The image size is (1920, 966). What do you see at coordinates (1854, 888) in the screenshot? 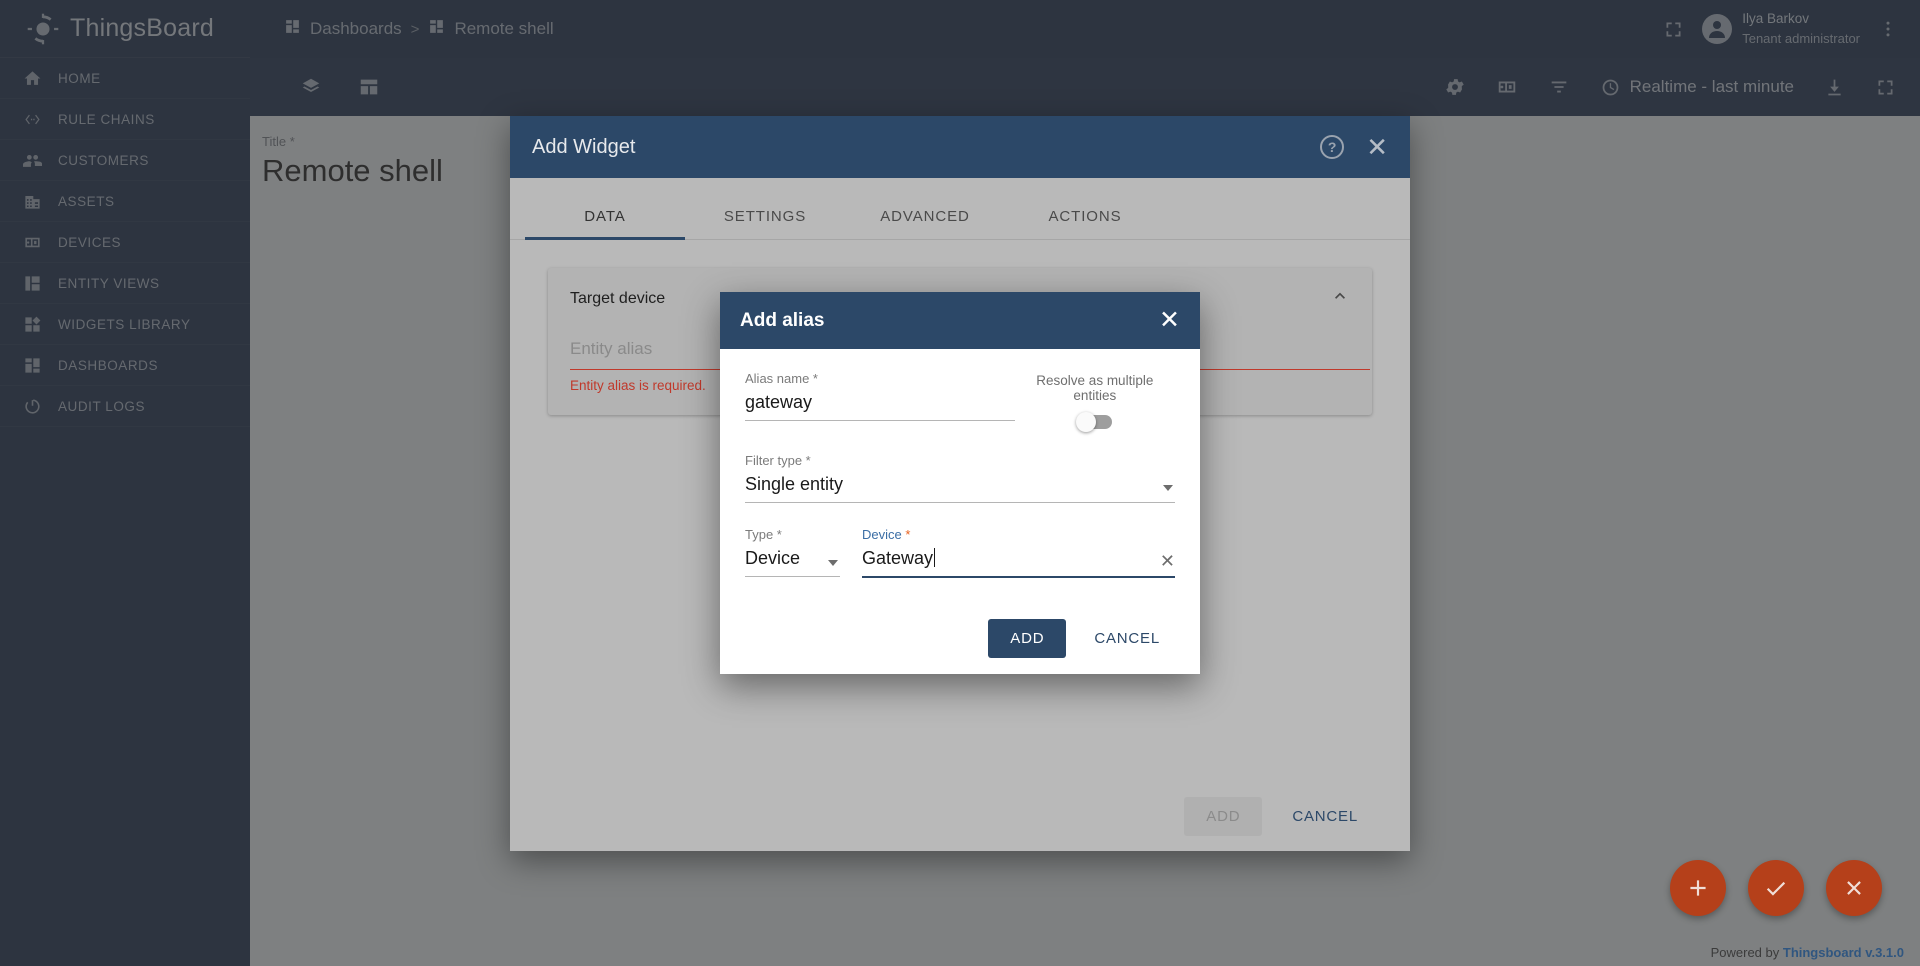
I see `discard-changes-fab` at bounding box center [1854, 888].